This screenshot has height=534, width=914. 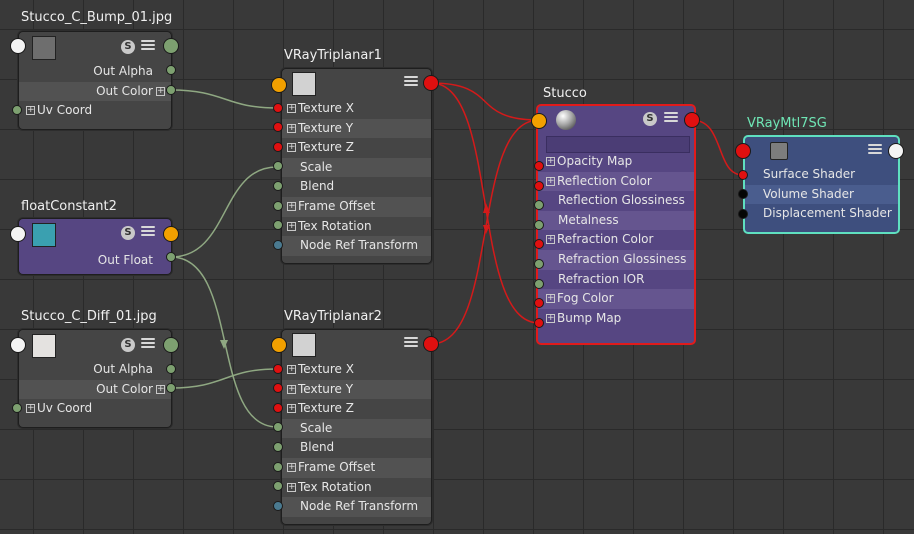 What do you see at coordinates (821, 214) in the screenshot?
I see `port-row-displacement-shader: Displacement Shader` at bounding box center [821, 214].